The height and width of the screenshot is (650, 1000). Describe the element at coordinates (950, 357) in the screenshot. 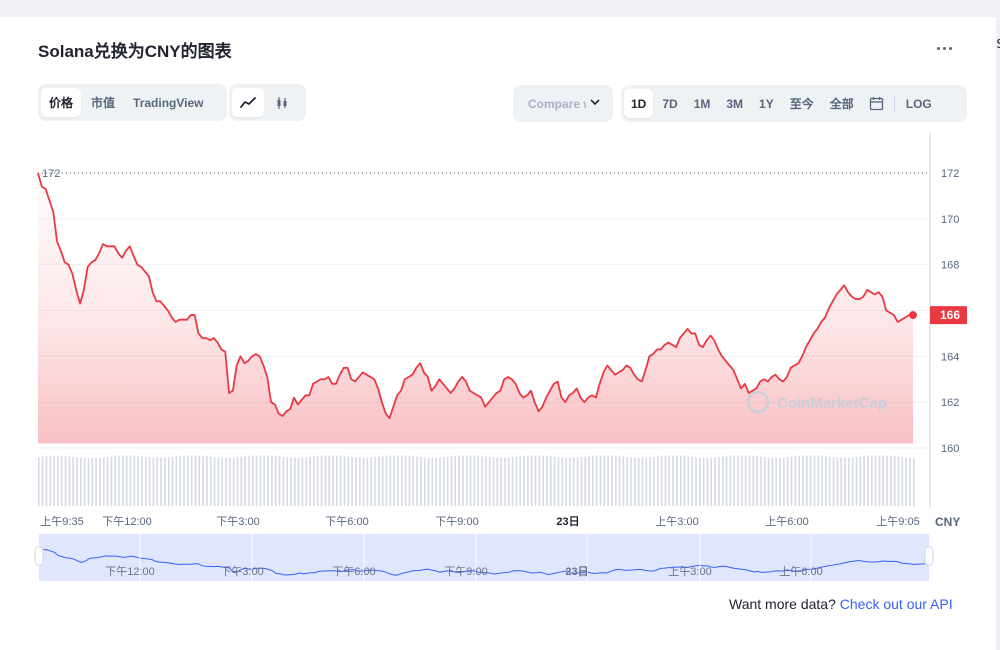

I see `y-tick-label: 164` at that location.